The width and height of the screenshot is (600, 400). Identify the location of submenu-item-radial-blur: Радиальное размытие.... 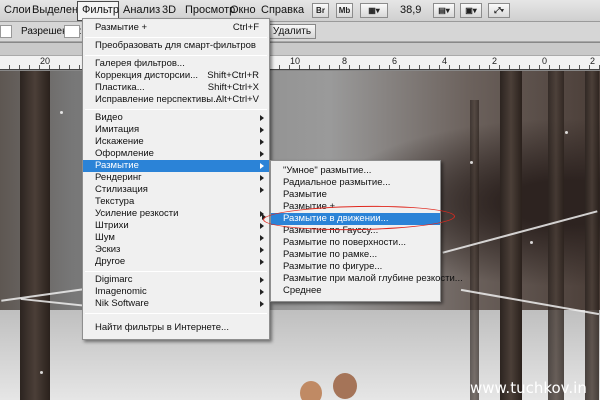
(355, 183).